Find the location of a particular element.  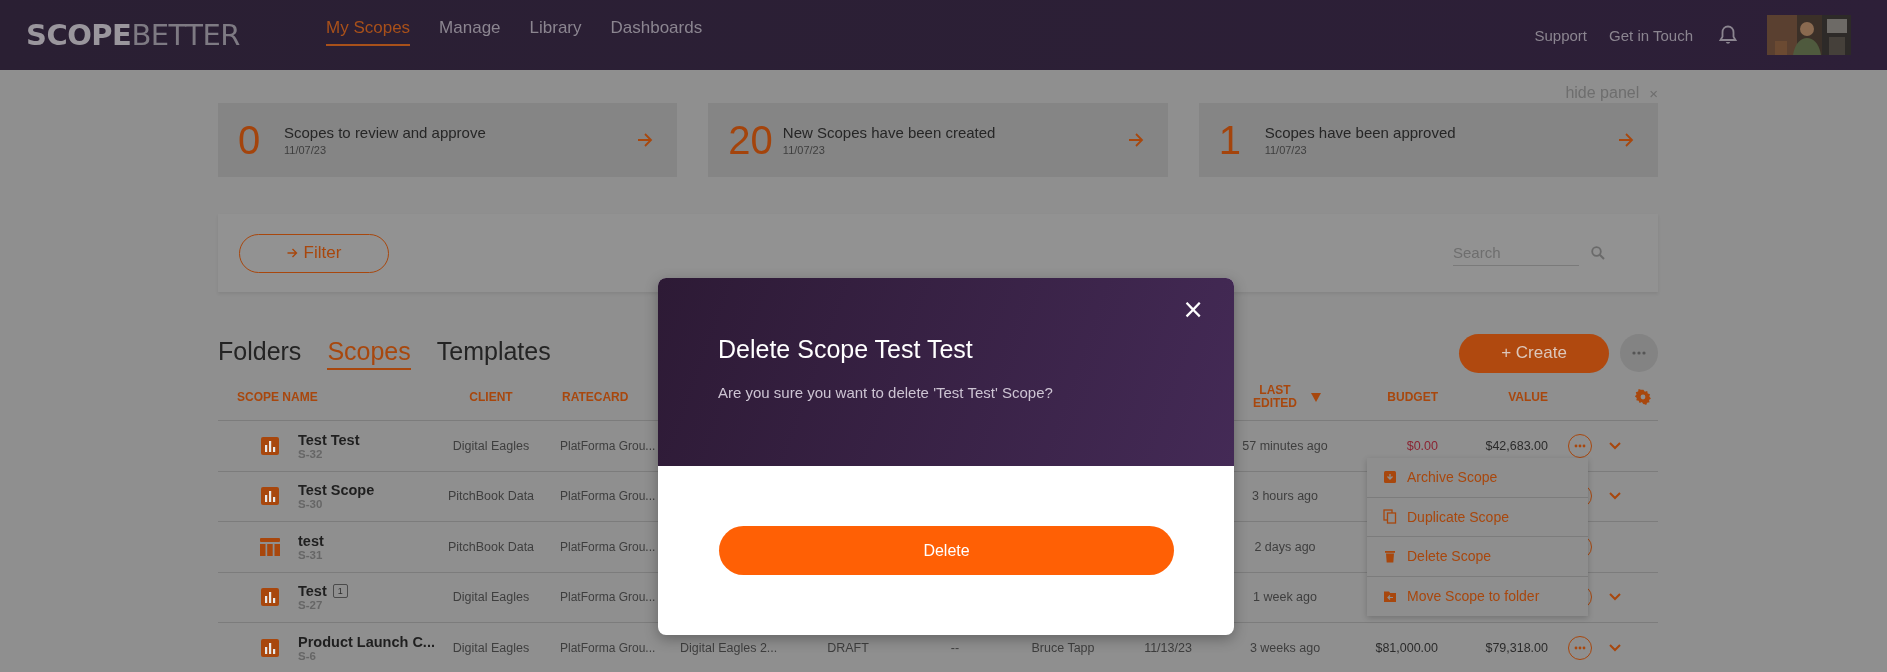

card-count: 1 is located at coordinates (1230, 140).